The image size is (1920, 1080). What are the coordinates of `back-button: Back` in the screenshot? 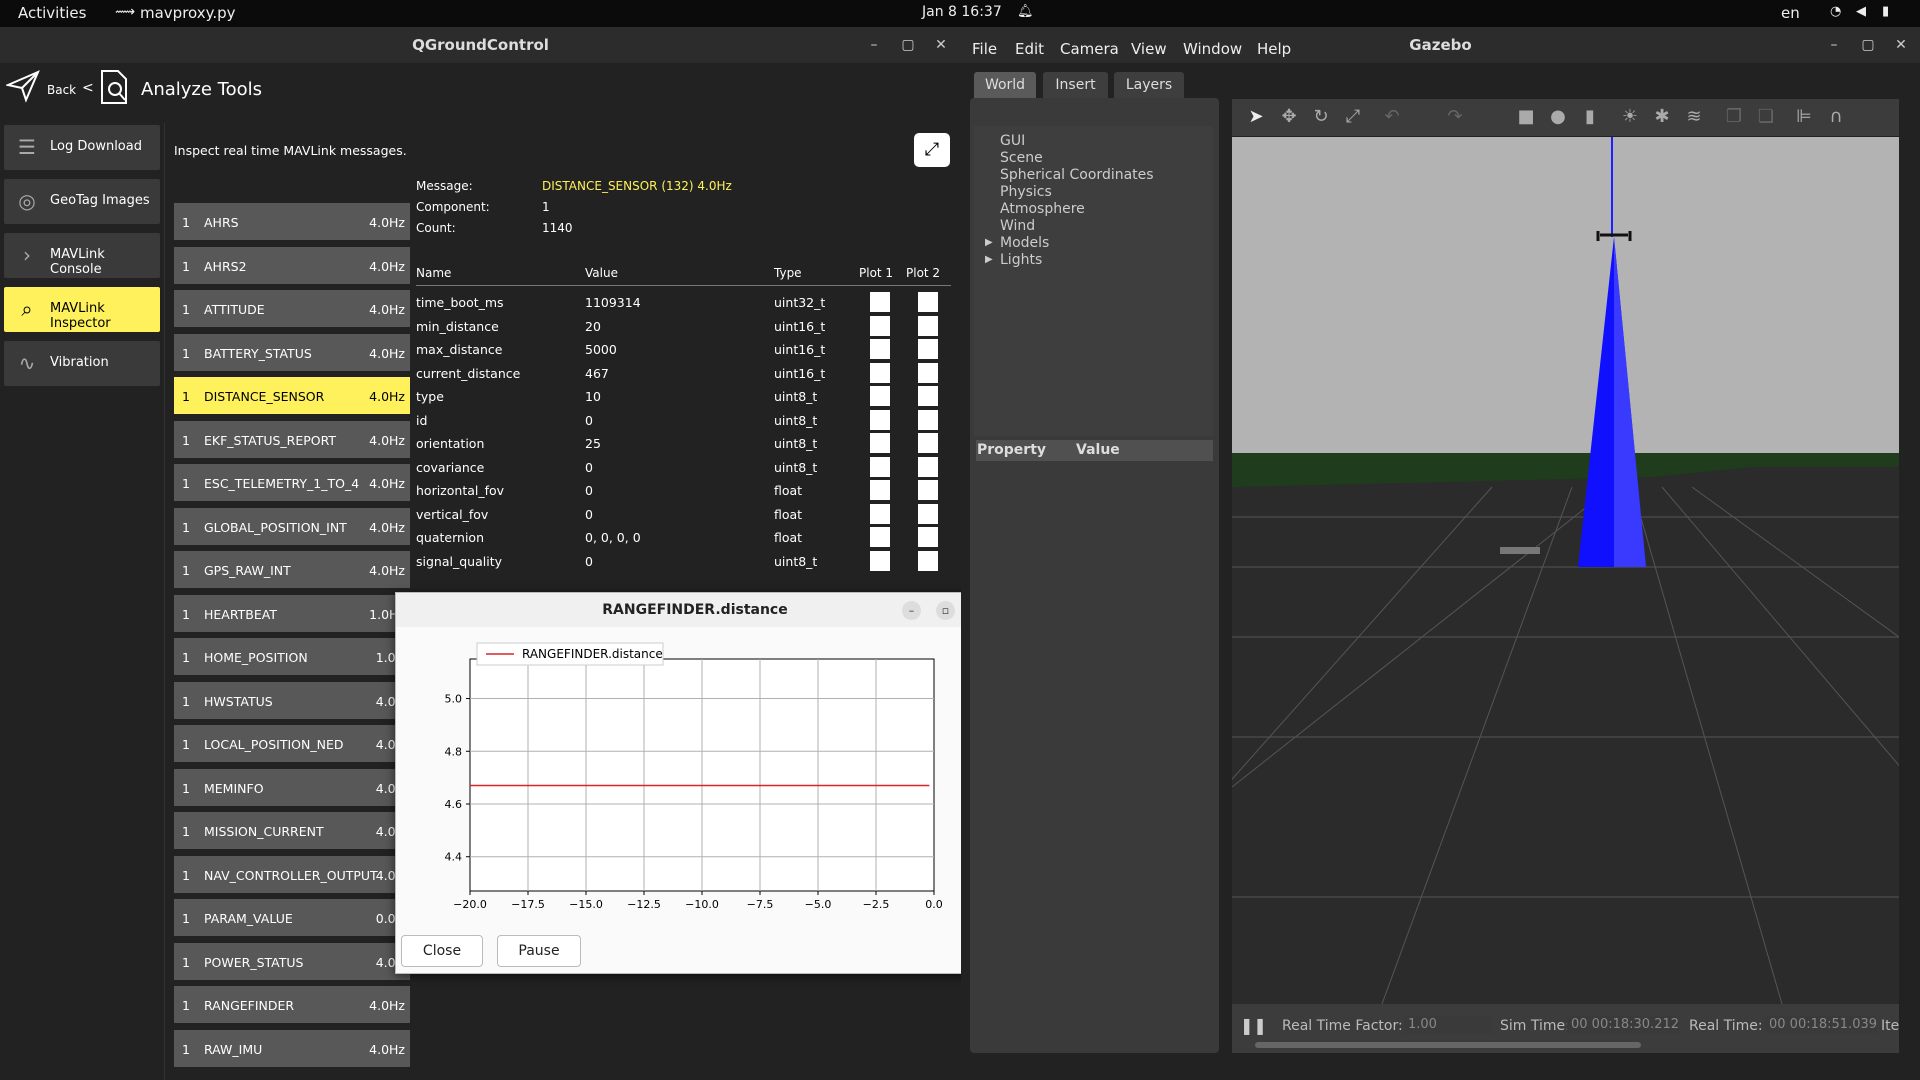 It's located at (61, 90).